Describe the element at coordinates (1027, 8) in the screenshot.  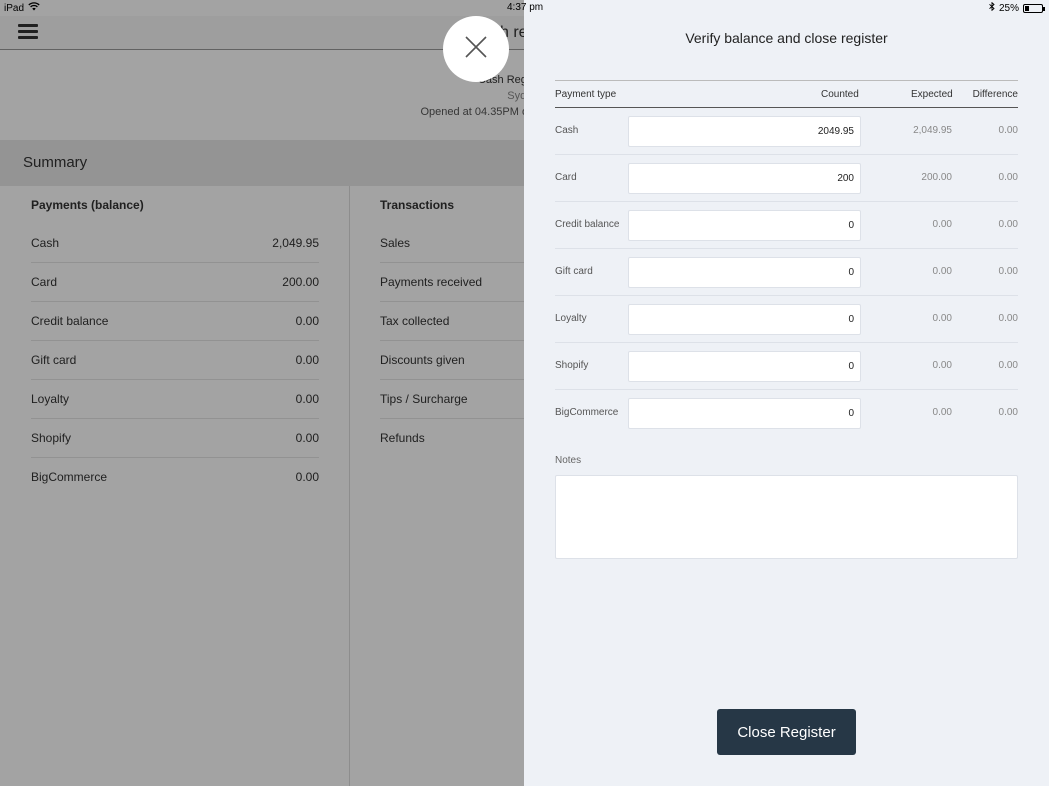
I see `battery-fill` at that location.